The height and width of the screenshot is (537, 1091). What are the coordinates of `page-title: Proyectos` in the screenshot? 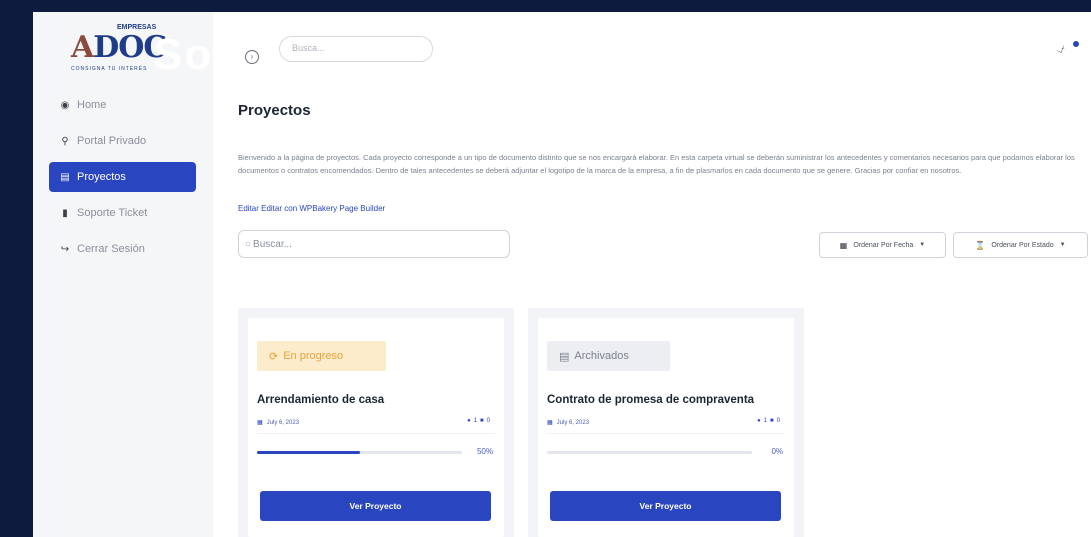 It's located at (274, 110).